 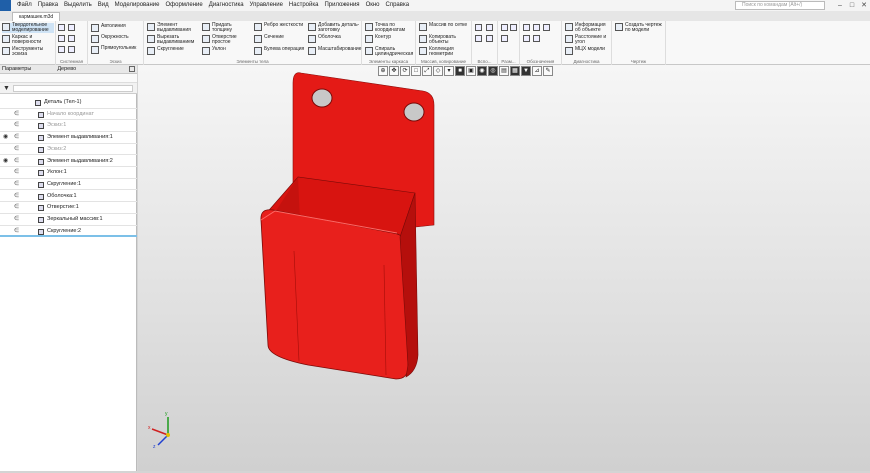 I want to click on distance-angle-button: Расстояние и угол, so click(x=588, y=40).